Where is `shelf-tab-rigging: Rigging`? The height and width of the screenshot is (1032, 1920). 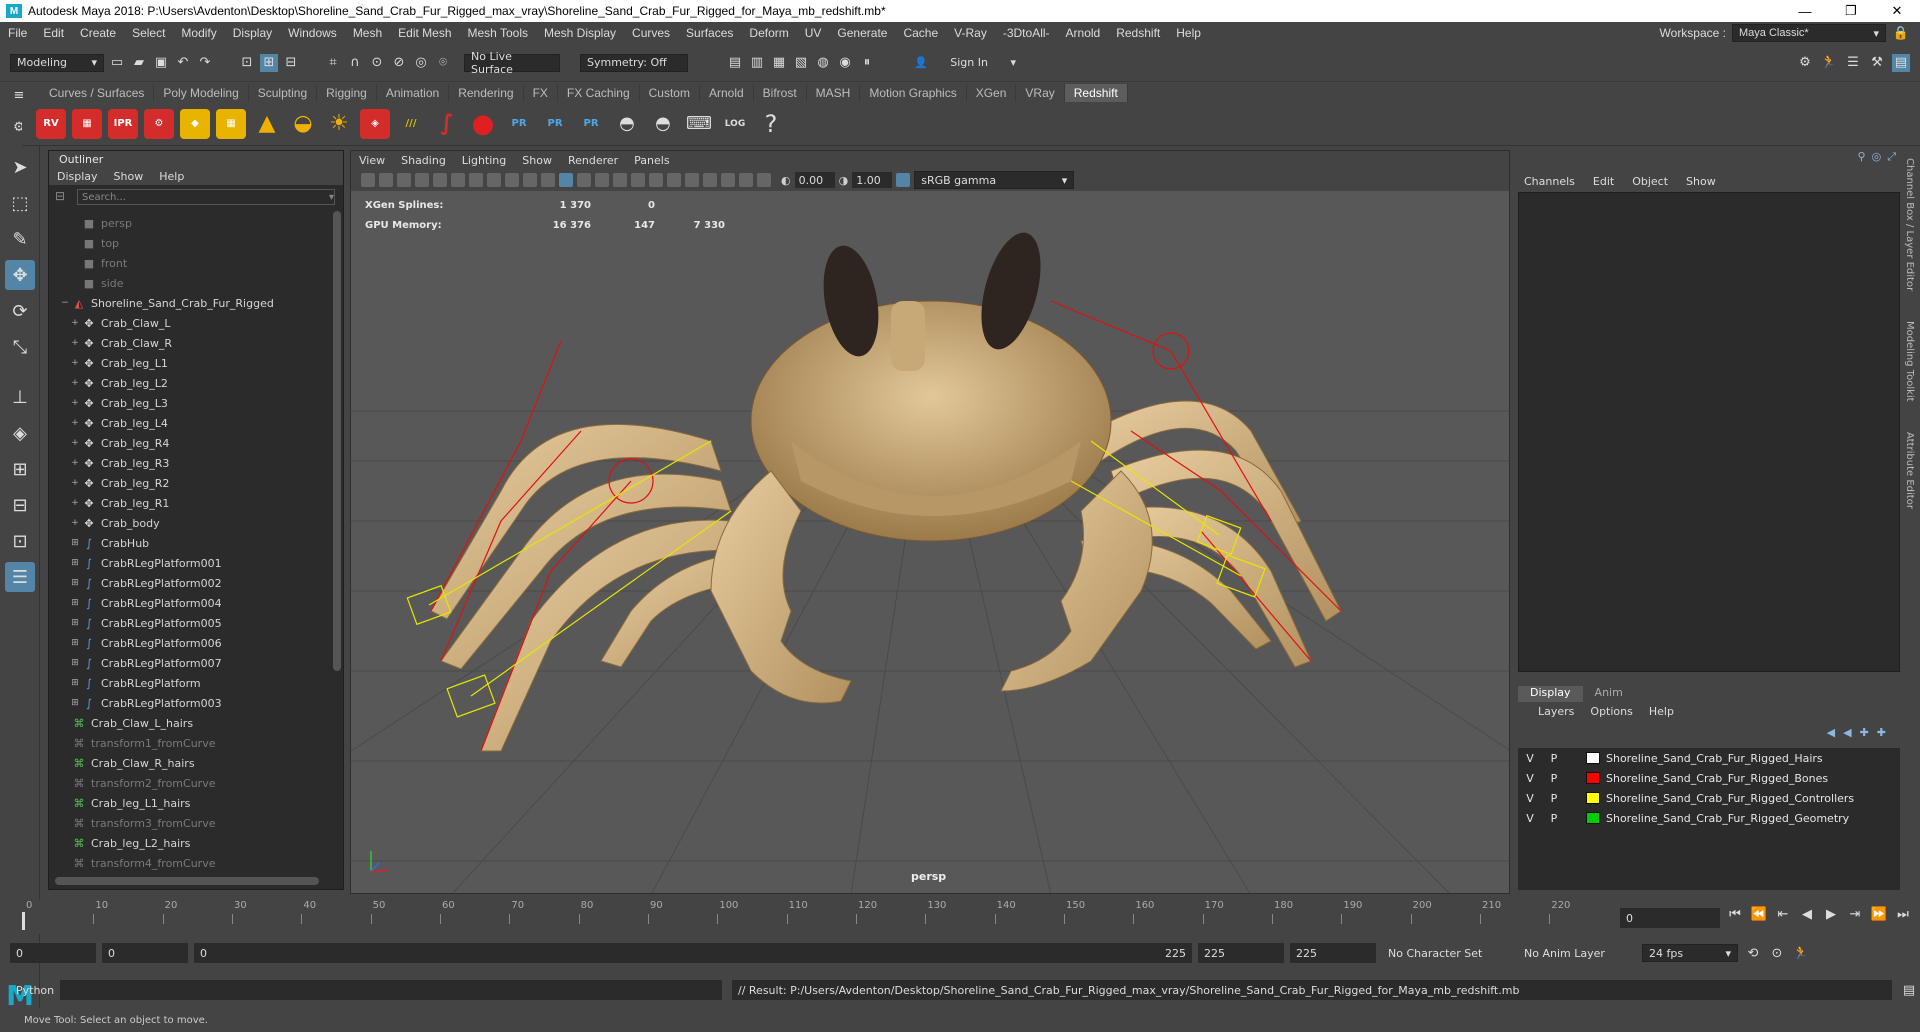 shelf-tab-rigging: Rigging is located at coordinates (347, 93).